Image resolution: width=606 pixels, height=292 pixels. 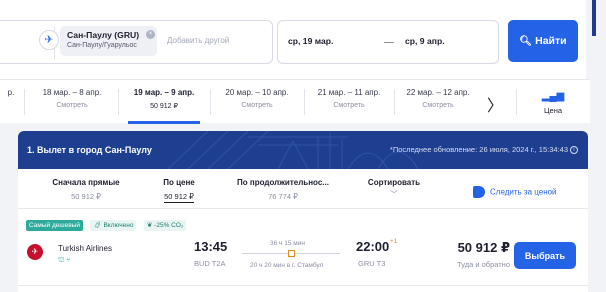 I want to click on search-icon: 🔍︎, so click(x=526, y=41).